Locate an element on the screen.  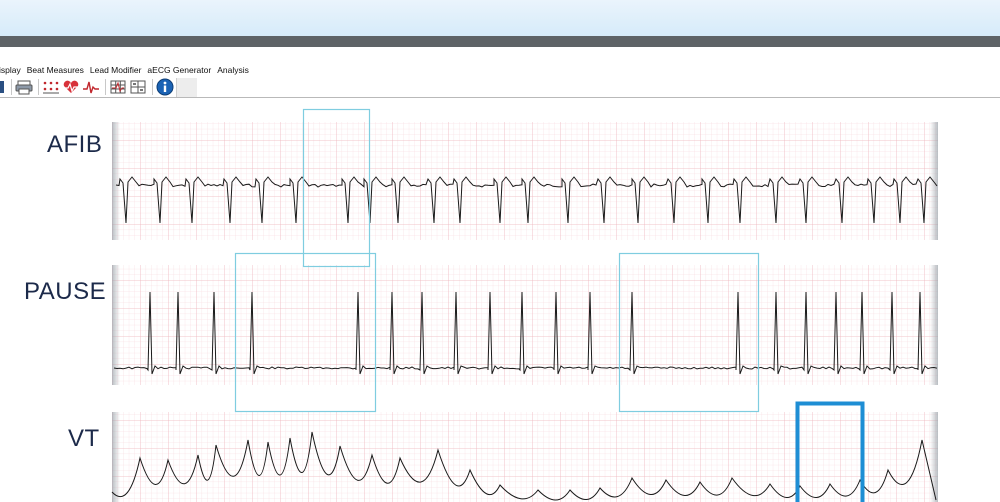
afib-edge-right is located at coordinates (934, 181).